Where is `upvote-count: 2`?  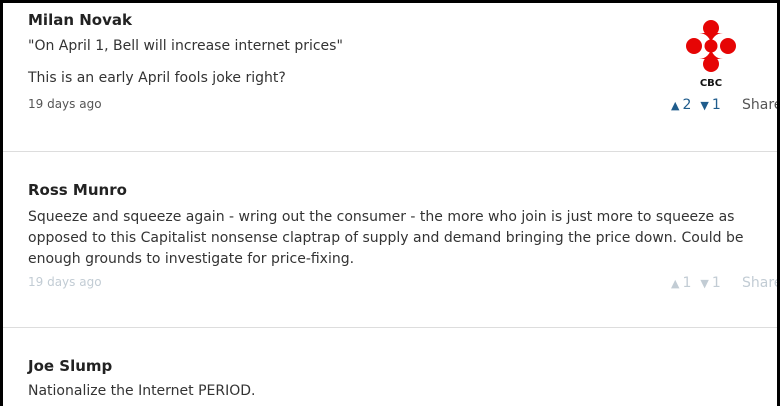
upvote-count: 2 is located at coordinates (687, 105).